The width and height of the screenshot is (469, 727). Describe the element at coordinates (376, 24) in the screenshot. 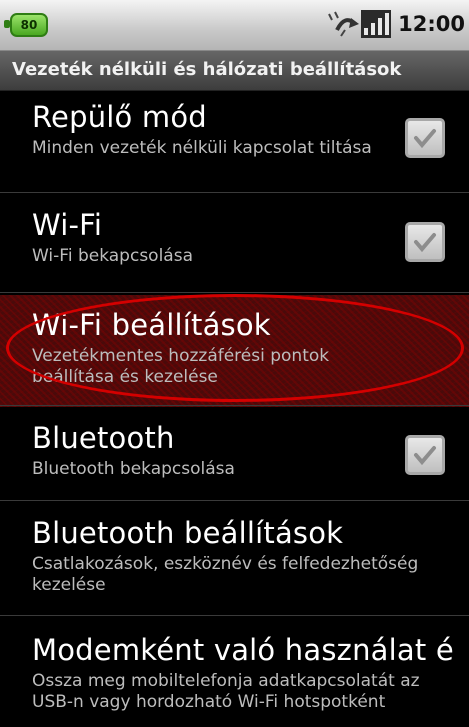

I see `signal-icon` at that location.